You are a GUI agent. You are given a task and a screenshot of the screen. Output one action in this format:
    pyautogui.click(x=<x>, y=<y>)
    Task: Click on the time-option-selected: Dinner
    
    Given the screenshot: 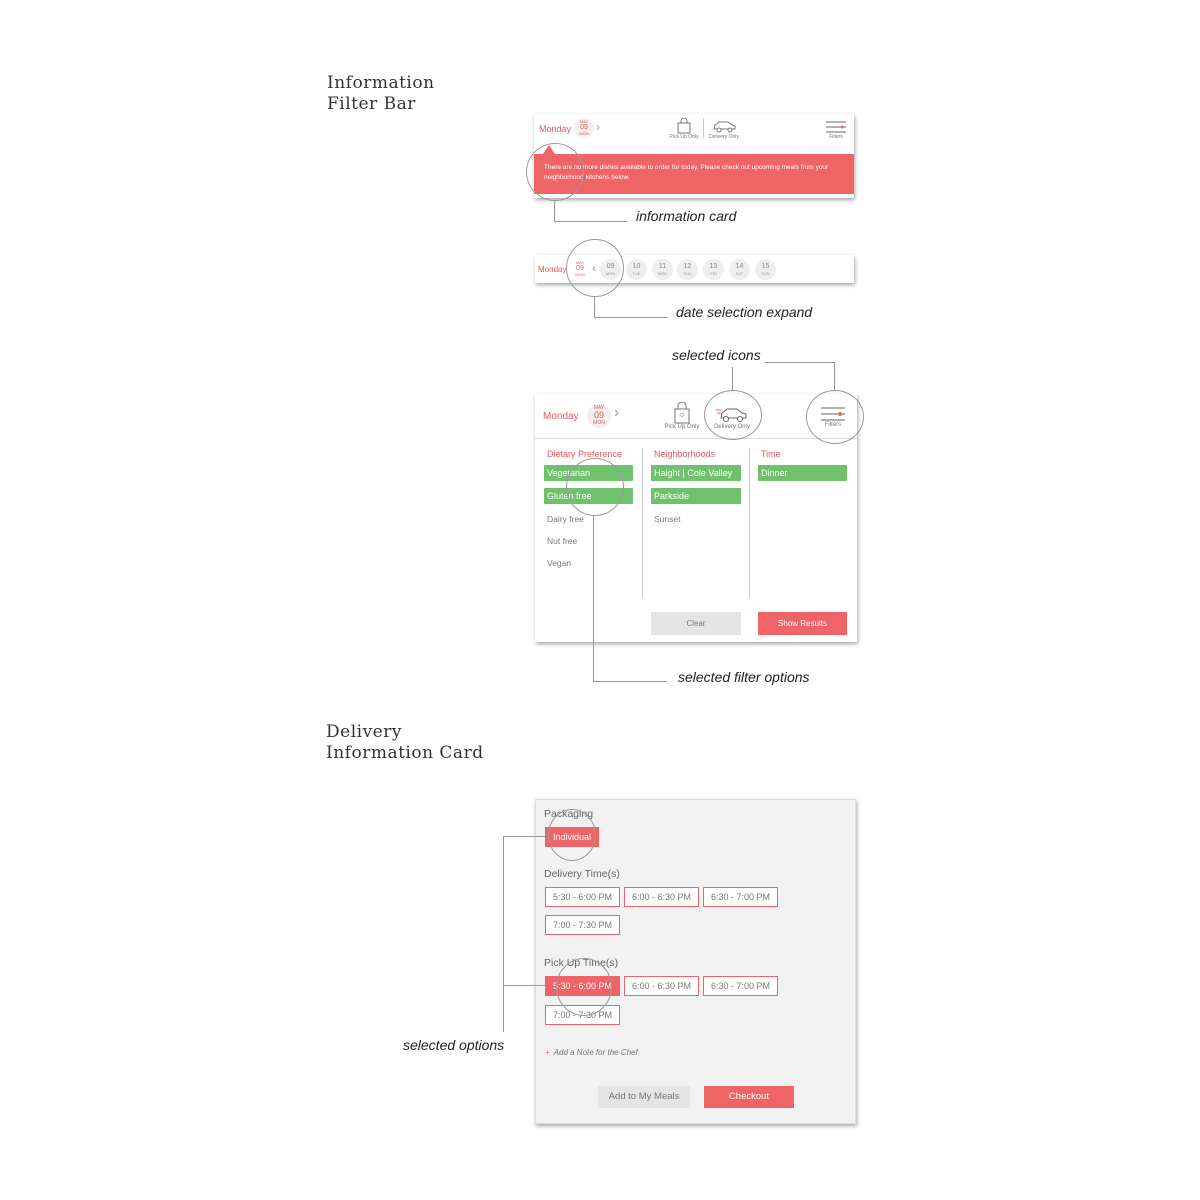 What is the action you would take?
    pyautogui.click(x=802, y=473)
    